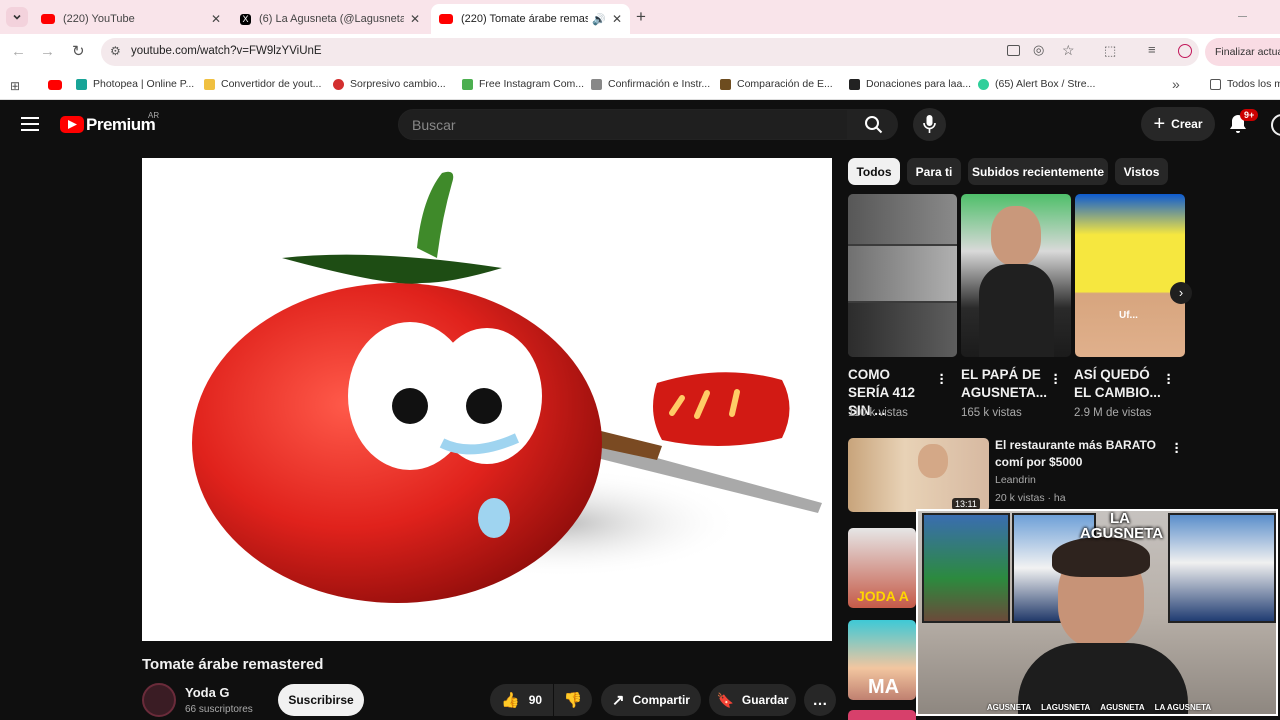 This screenshot has width=1280, height=720. I want to click on share-button: ↗ Compartir, so click(651, 700).